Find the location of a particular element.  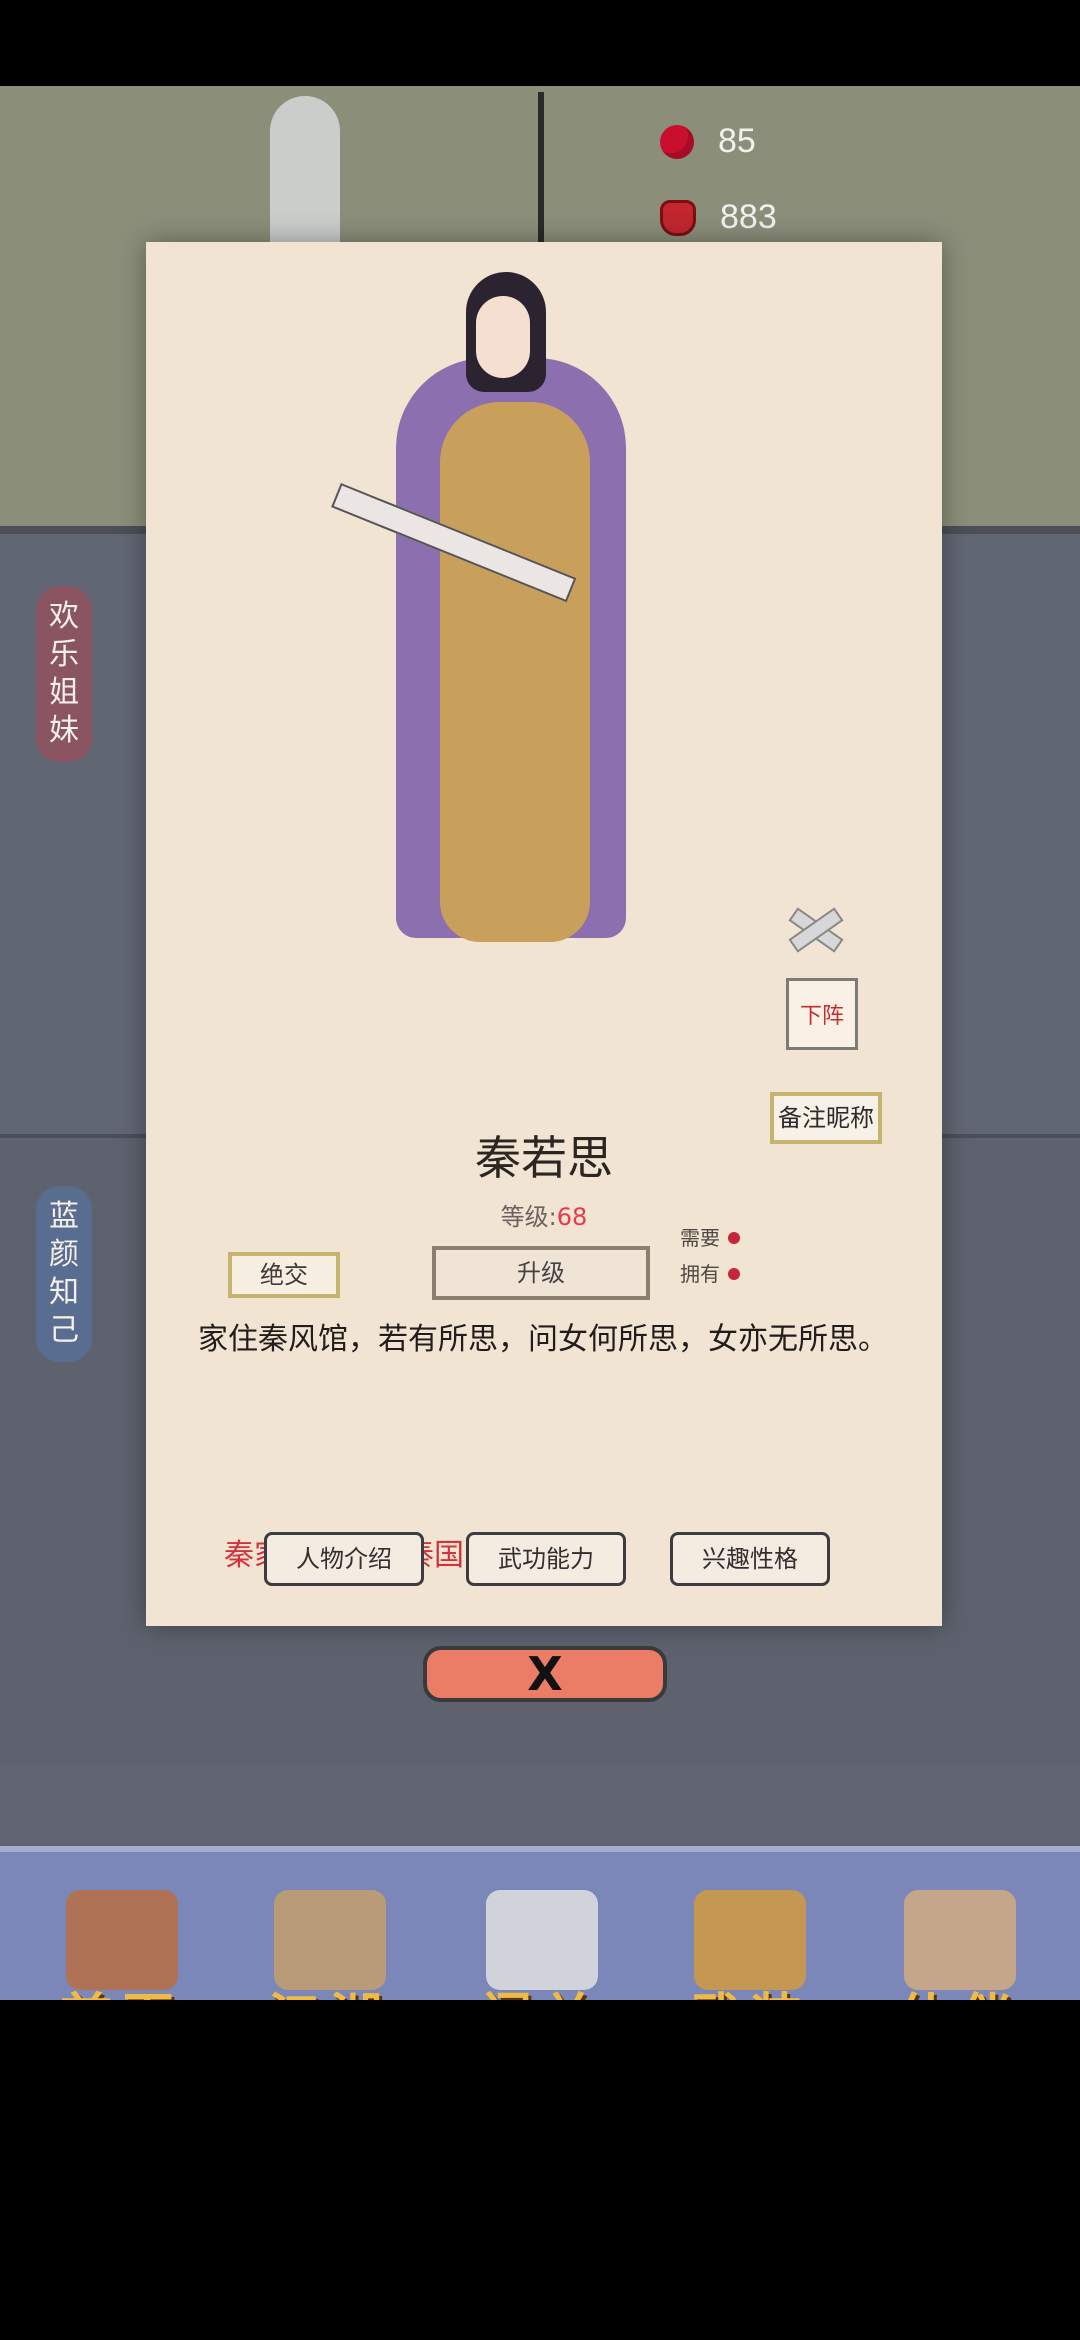

nav-home-label: 首页 is located at coordinates (122, 1988).